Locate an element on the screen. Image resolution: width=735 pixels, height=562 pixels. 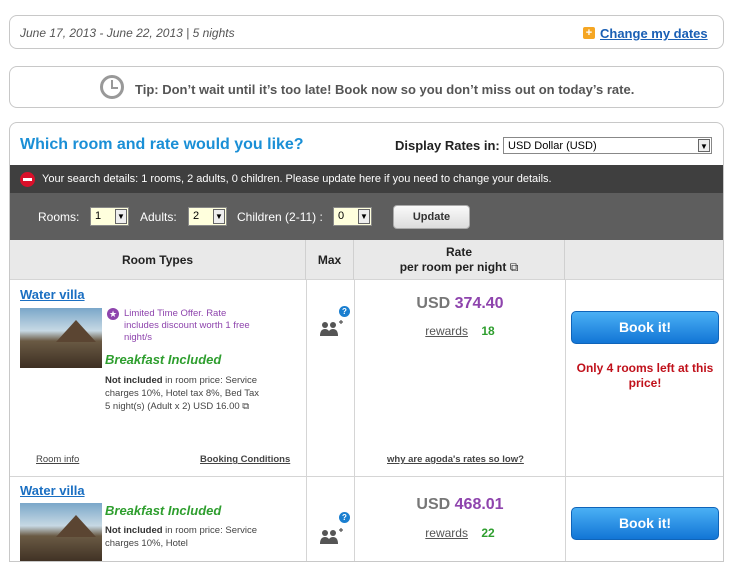
rewards-info: rewards 18 is located at coordinates (460, 331).